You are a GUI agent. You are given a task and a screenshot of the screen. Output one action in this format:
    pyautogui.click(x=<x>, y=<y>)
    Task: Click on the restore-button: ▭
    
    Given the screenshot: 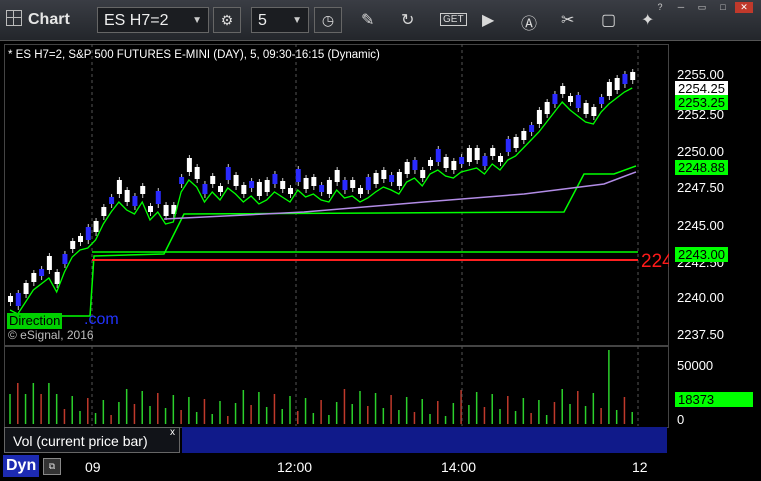 What is the action you would take?
    pyautogui.click(x=702, y=7)
    